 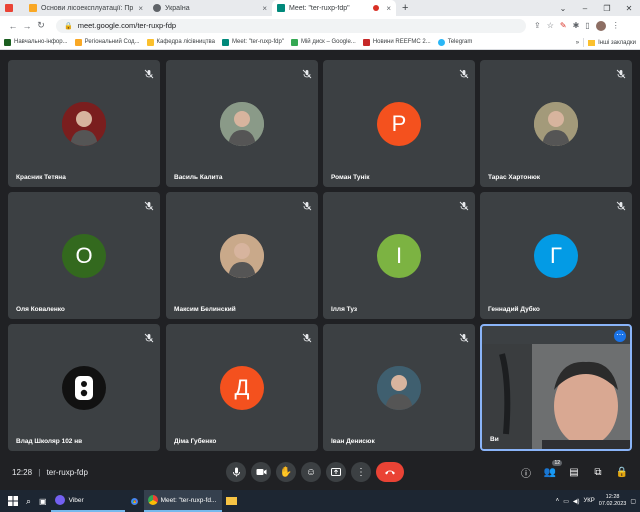 What do you see at coordinates (552, 470) in the screenshot?
I see `people-button: 👥 12` at bounding box center [552, 470].